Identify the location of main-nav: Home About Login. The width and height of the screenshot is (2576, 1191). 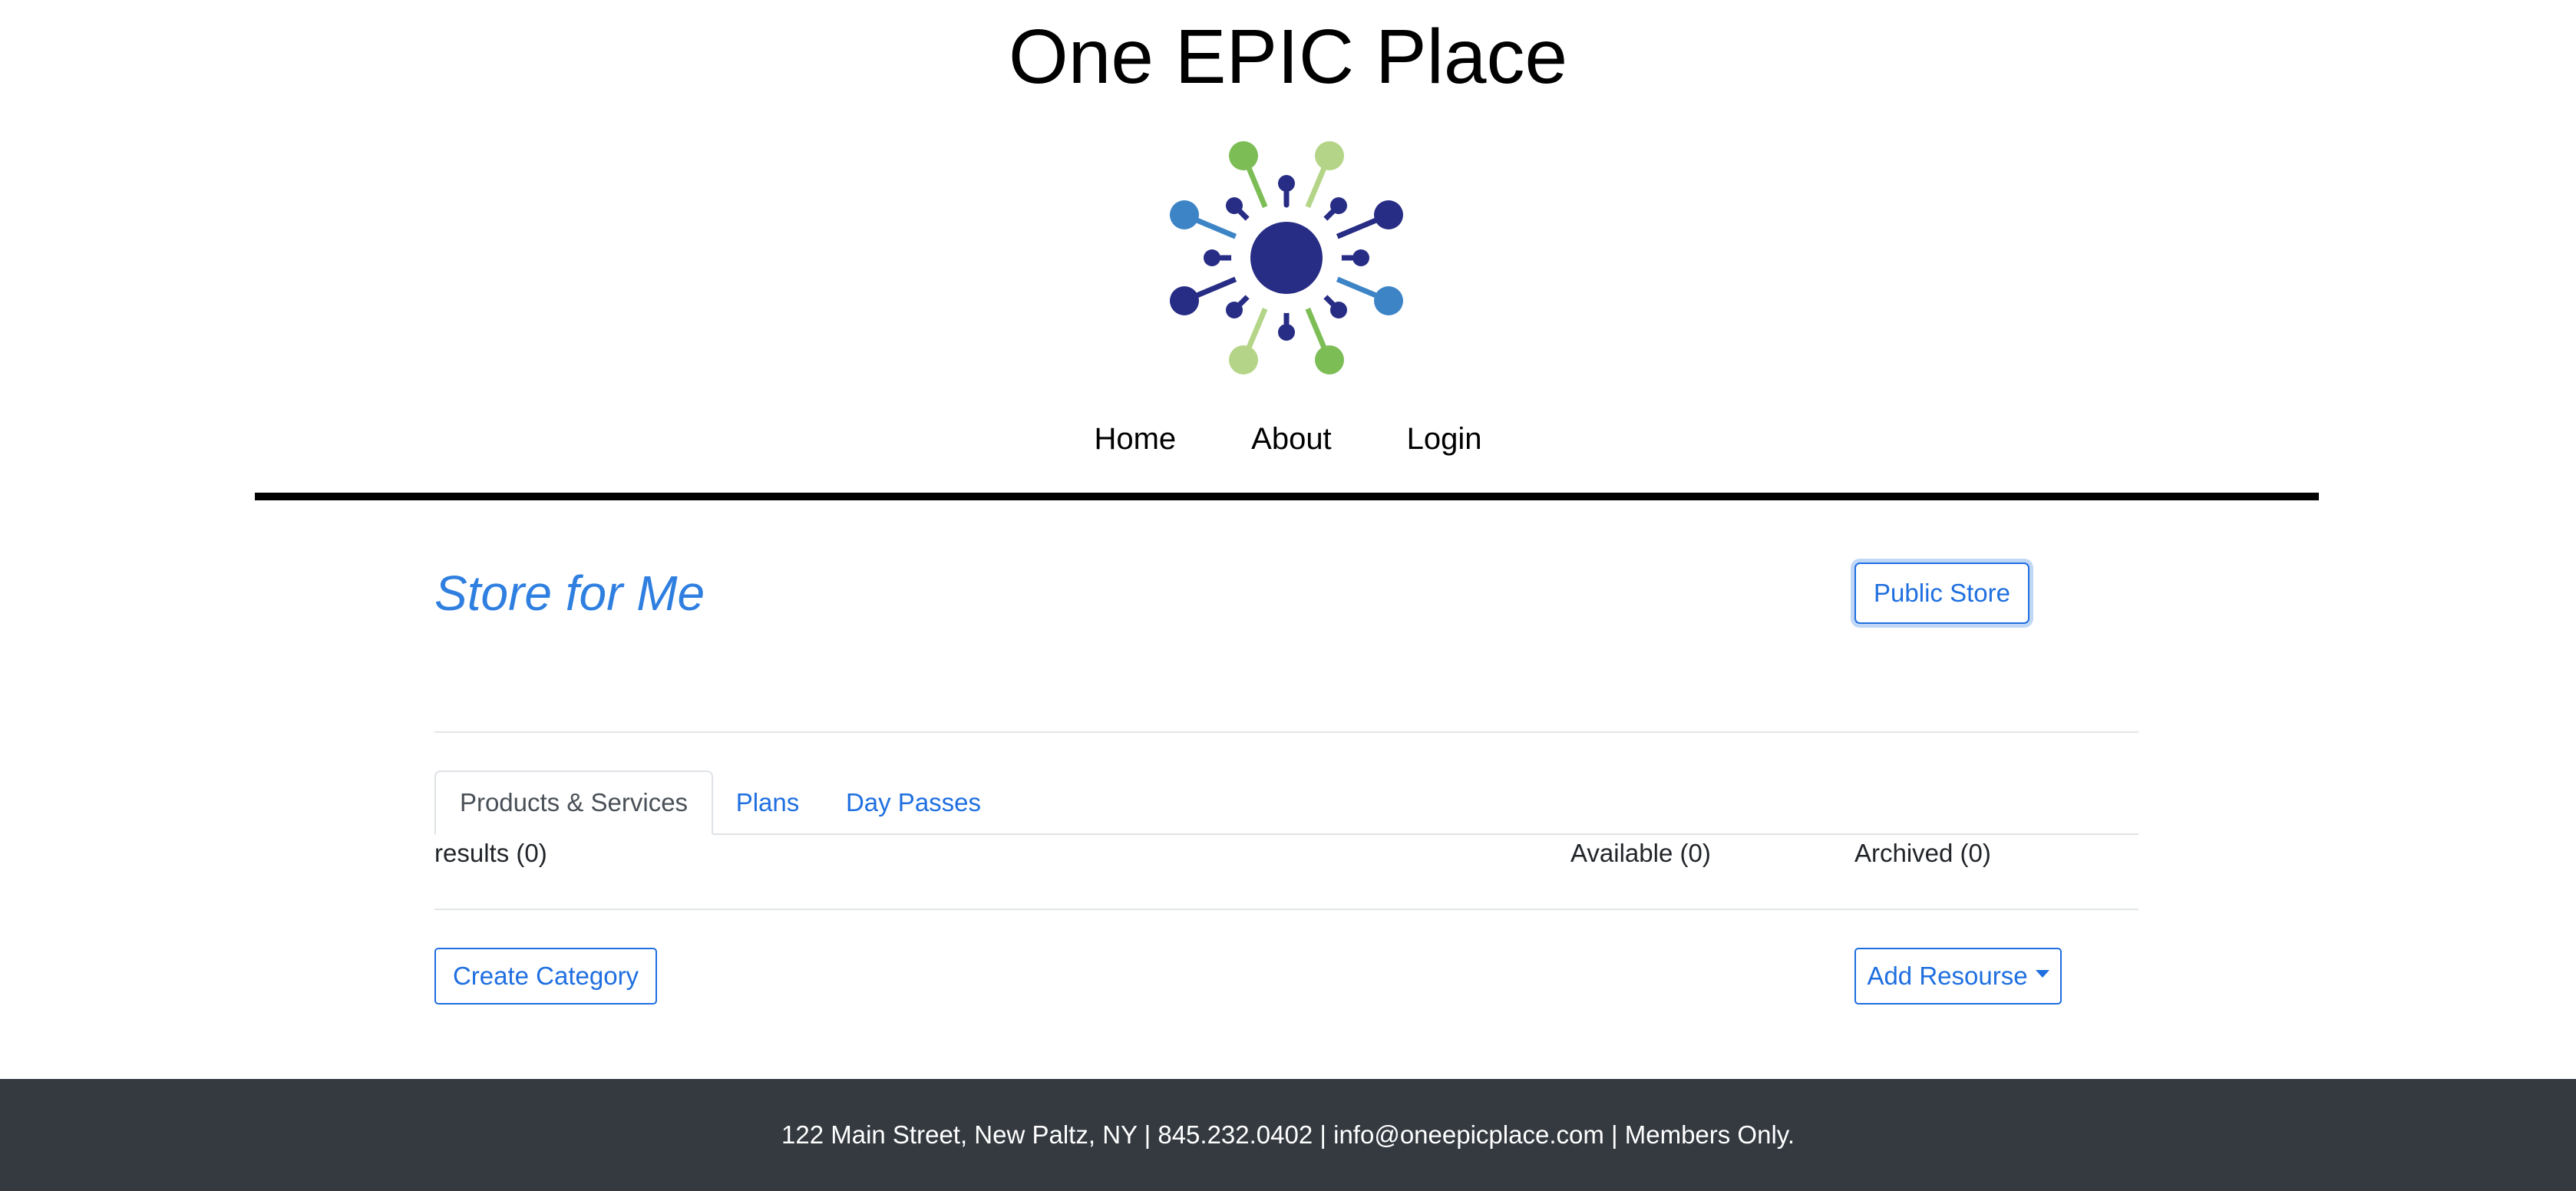
(1288, 439).